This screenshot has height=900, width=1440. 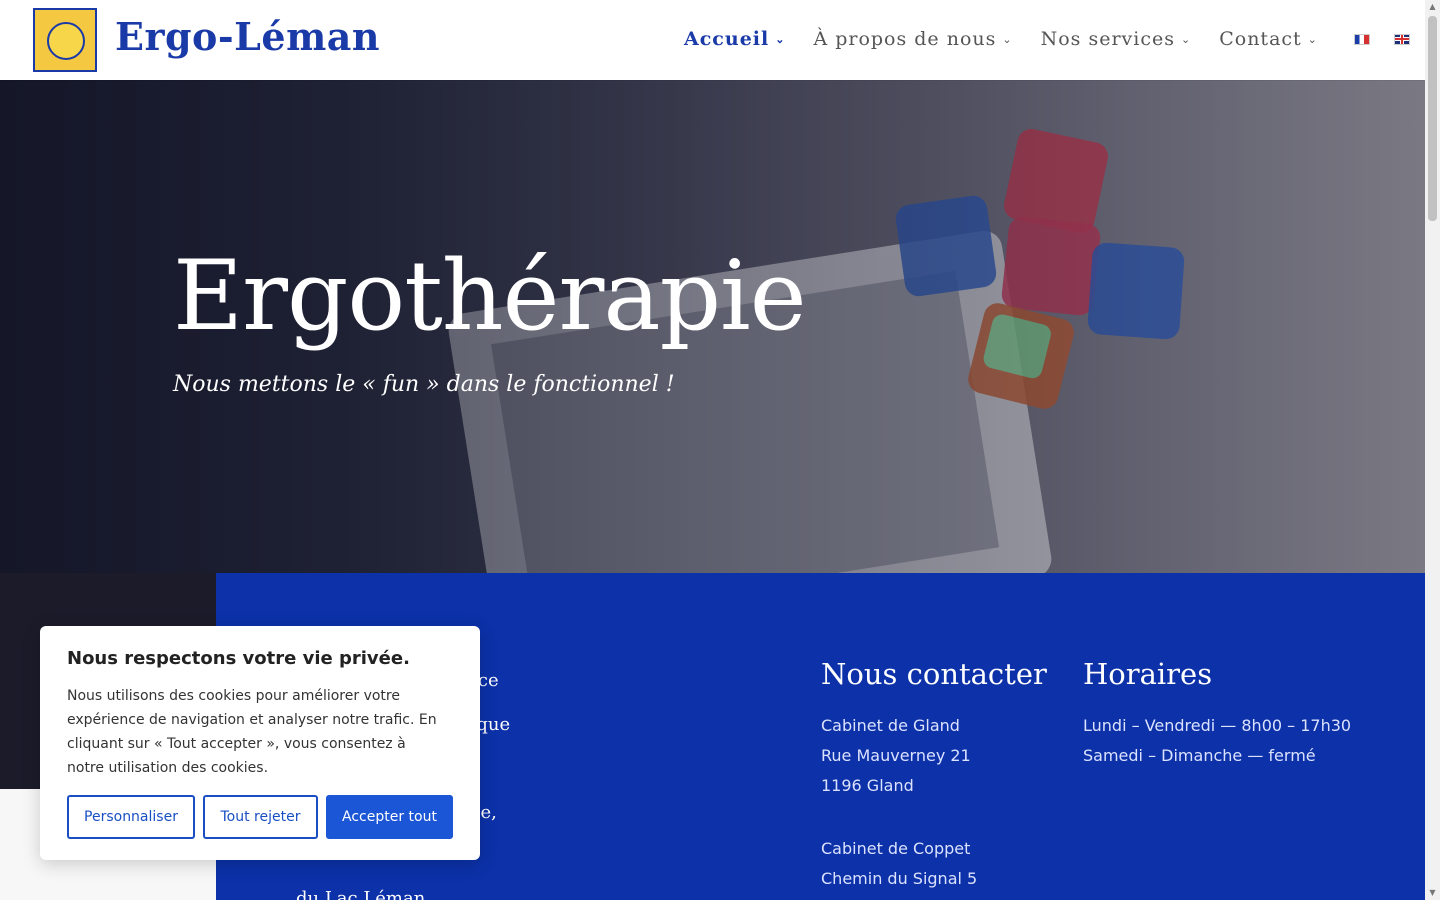 I want to click on scroll-down-icon: ▼, so click(x=1432, y=893).